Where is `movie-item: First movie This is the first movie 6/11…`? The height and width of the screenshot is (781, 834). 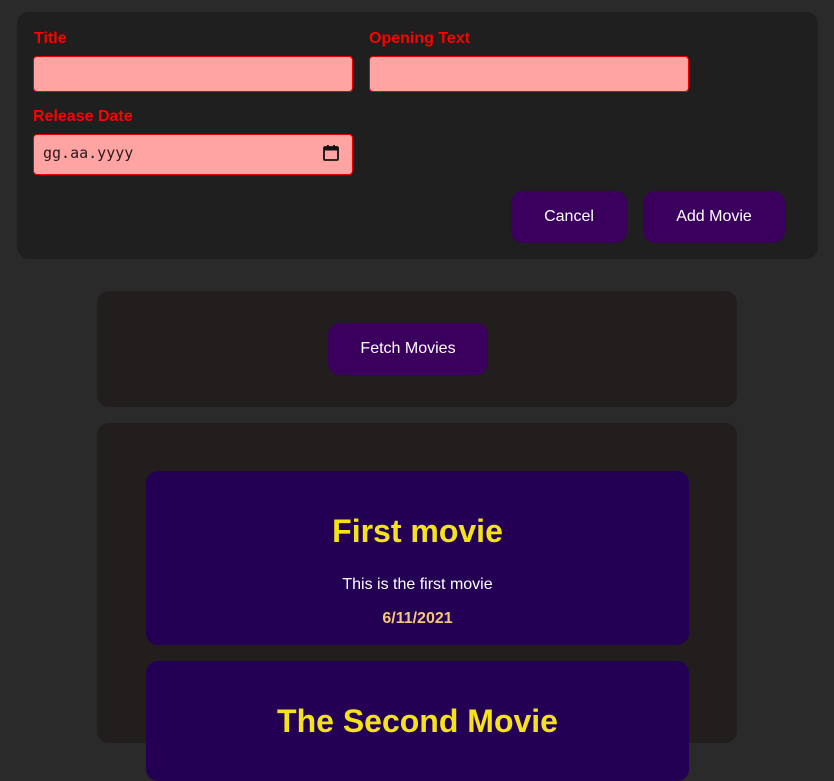 movie-item: First movie This is the first movie 6/11… is located at coordinates (417, 558).